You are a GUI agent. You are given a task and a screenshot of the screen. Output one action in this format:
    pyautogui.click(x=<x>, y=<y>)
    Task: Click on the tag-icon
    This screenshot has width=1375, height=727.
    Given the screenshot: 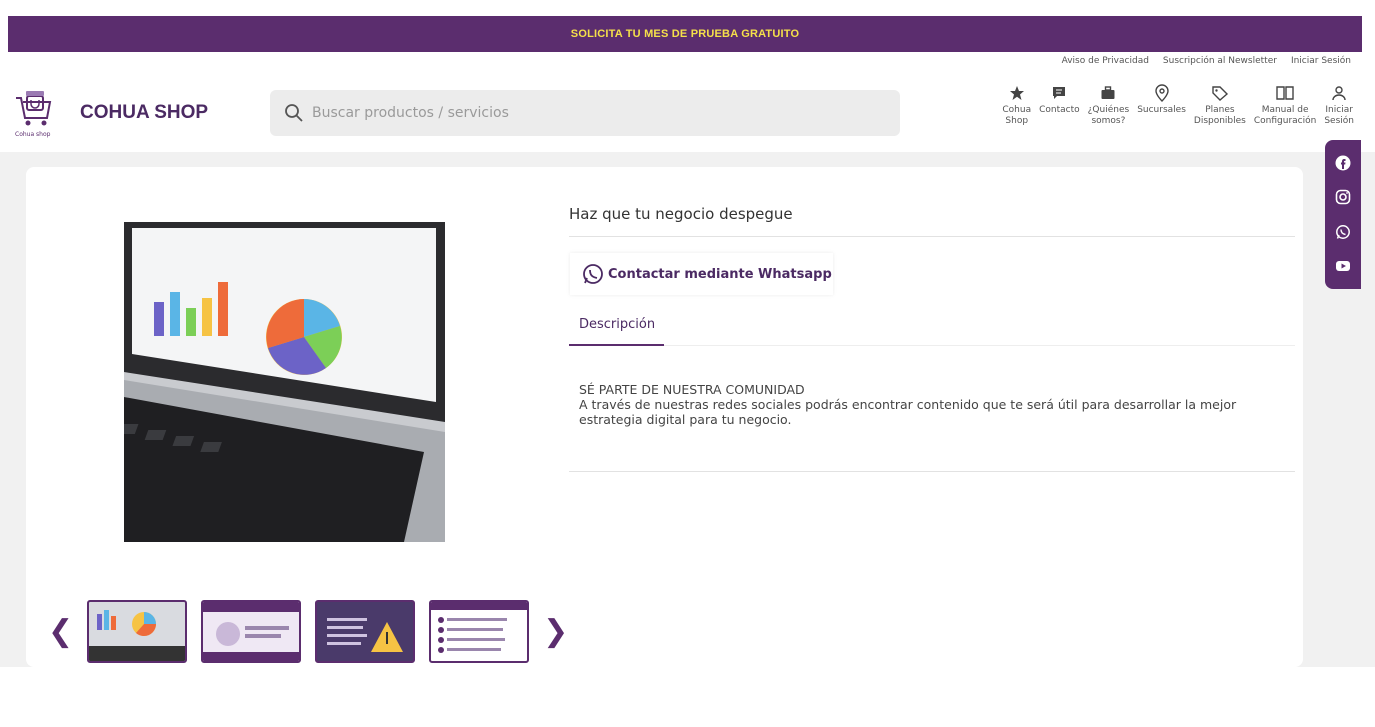 What is the action you would take?
    pyautogui.click(x=1220, y=93)
    